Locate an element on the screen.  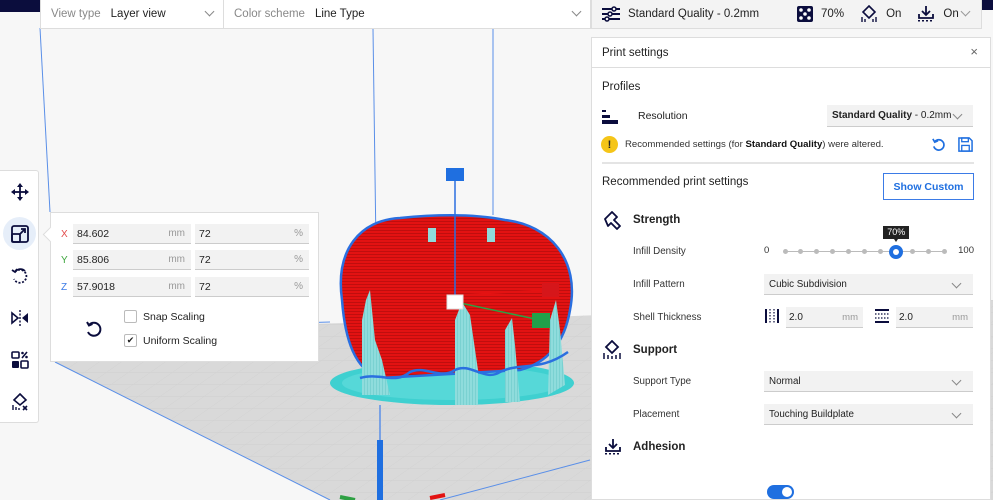
rotate-tool-button is located at coordinates (19, 275).